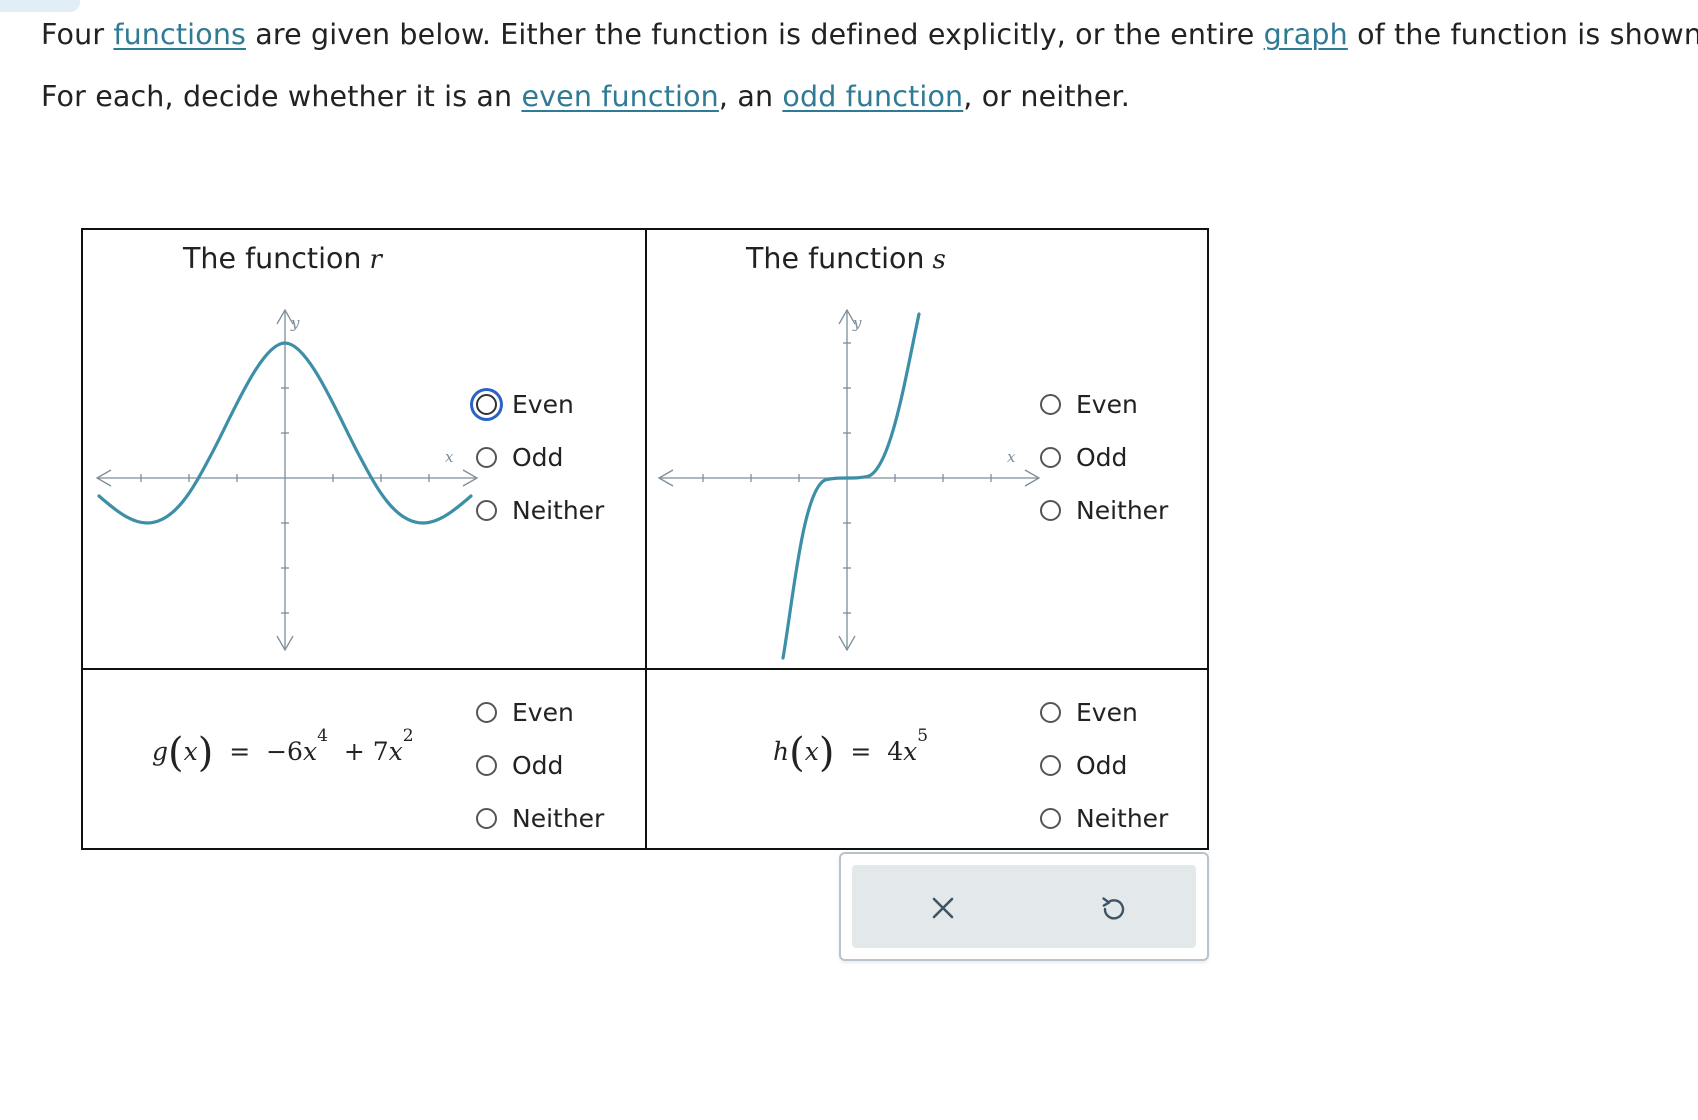 The width and height of the screenshot is (1698, 1120). I want to click on formula-h: h(x) = 4x5, so click(851, 750).